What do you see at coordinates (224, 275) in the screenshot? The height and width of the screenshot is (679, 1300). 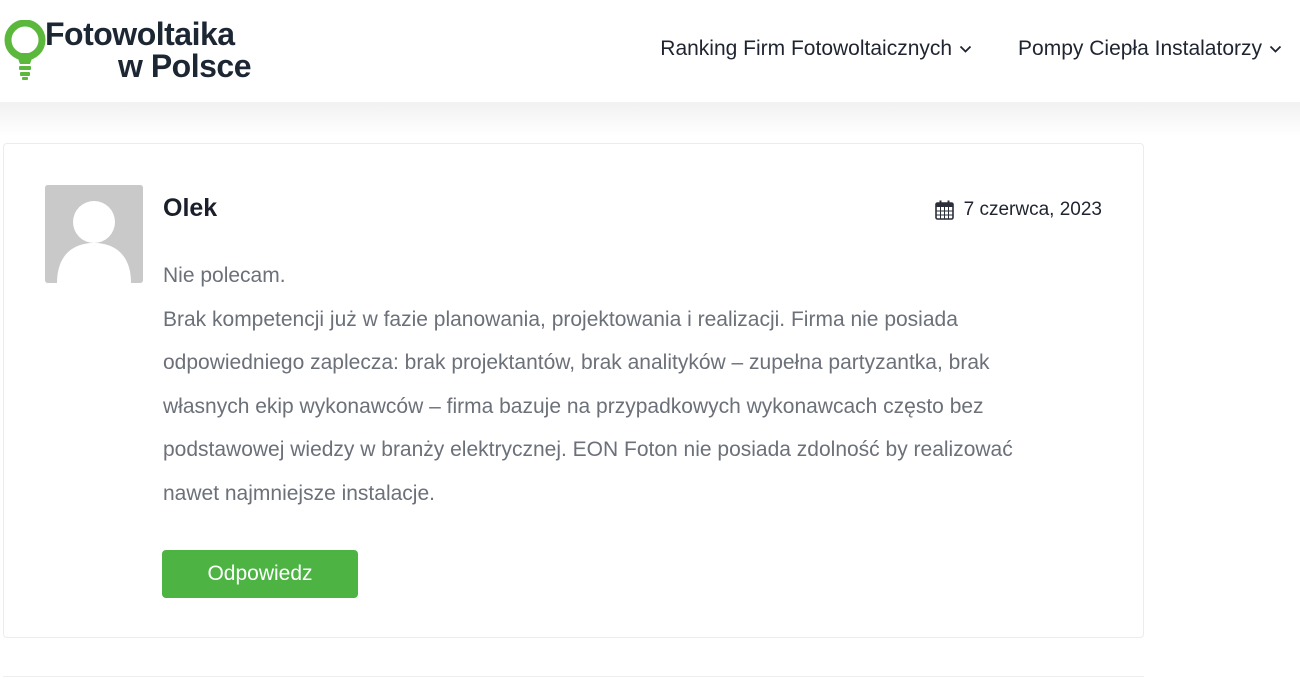 I see `comment-line: Nie polecam.` at bounding box center [224, 275].